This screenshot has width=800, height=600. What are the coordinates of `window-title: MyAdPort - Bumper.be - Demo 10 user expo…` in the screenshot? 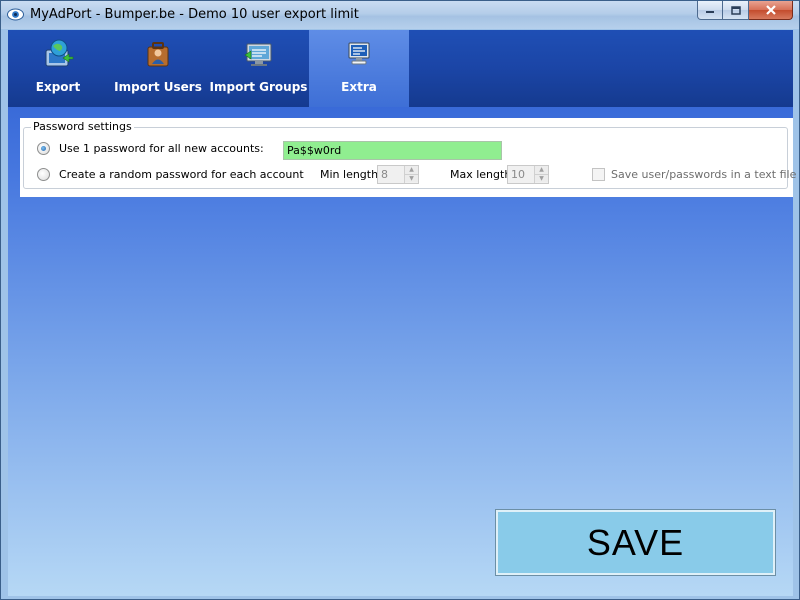 It's located at (194, 14).